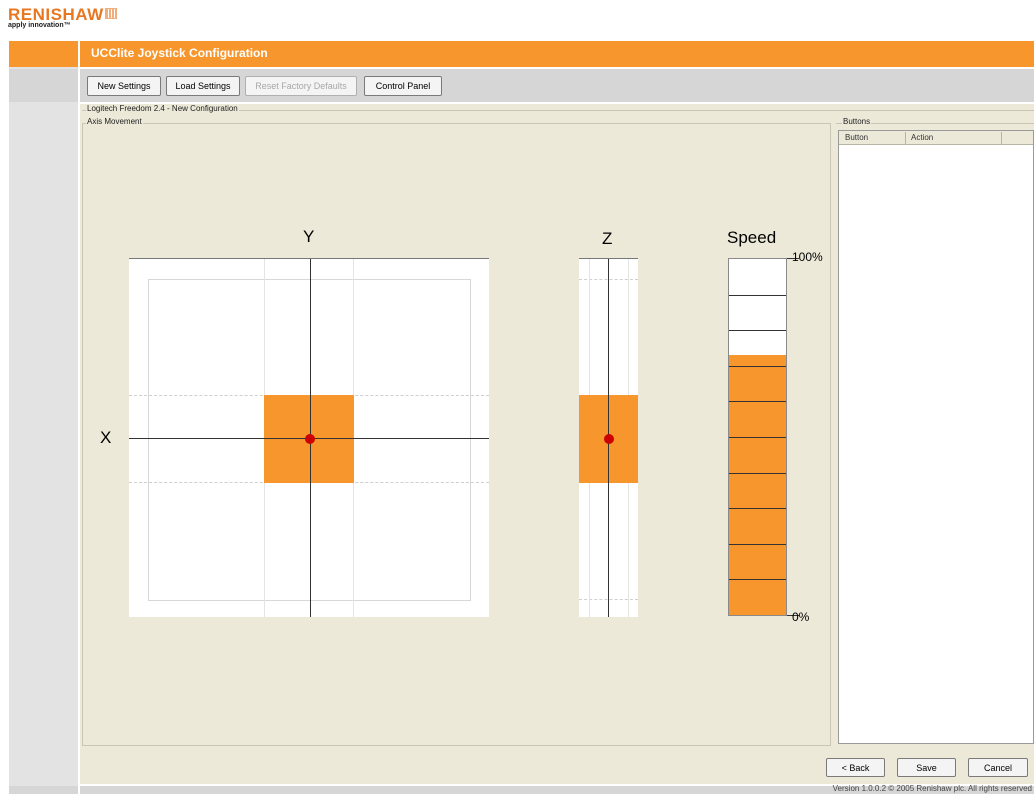  I want to click on speed-level-fill, so click(757, 485).